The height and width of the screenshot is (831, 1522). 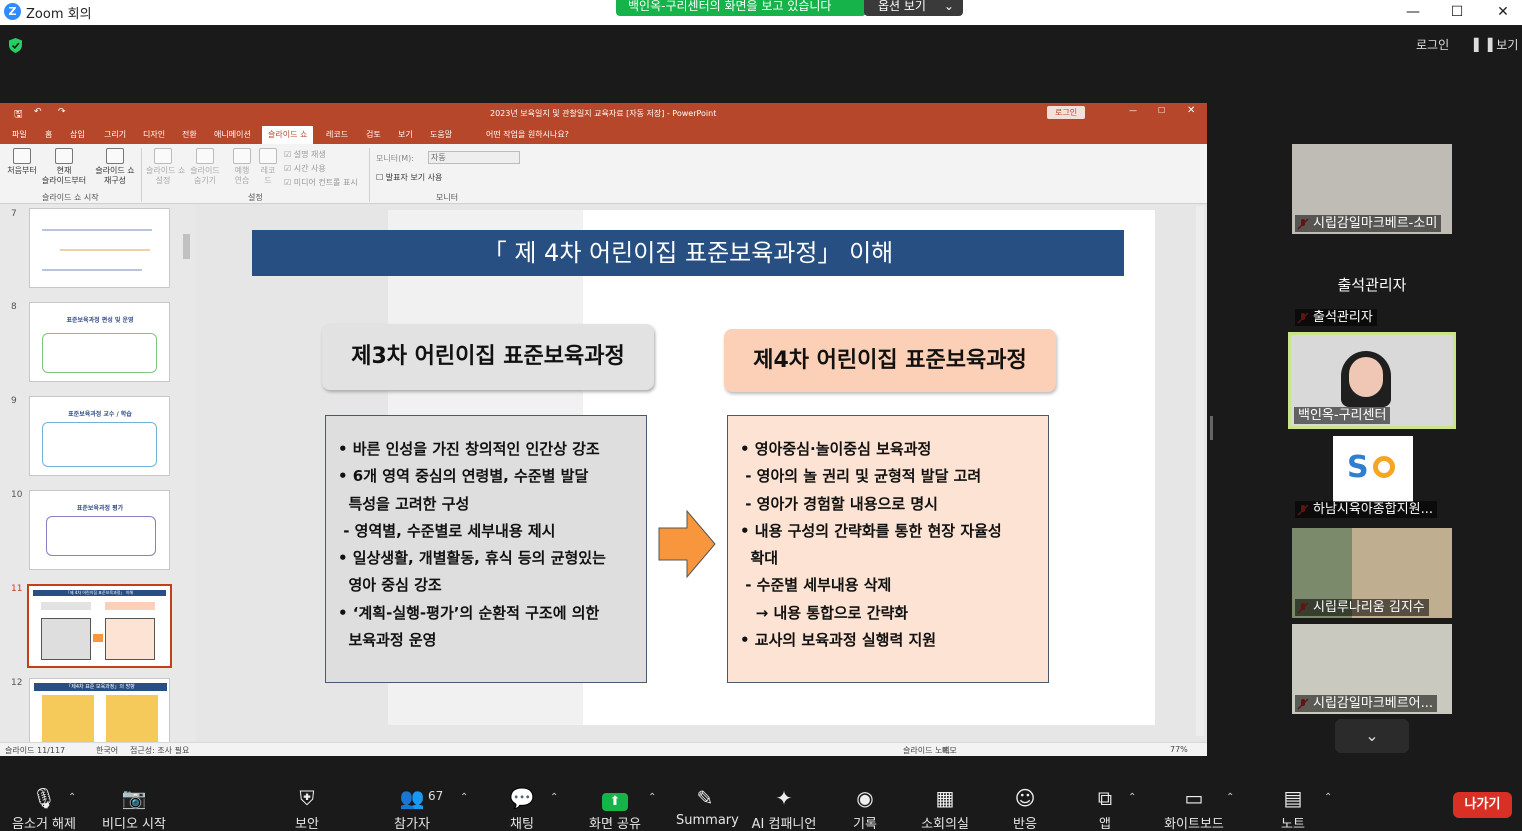 I want to click on ai-companion-label: AI 컴패니언, so click(x=784, y=824).